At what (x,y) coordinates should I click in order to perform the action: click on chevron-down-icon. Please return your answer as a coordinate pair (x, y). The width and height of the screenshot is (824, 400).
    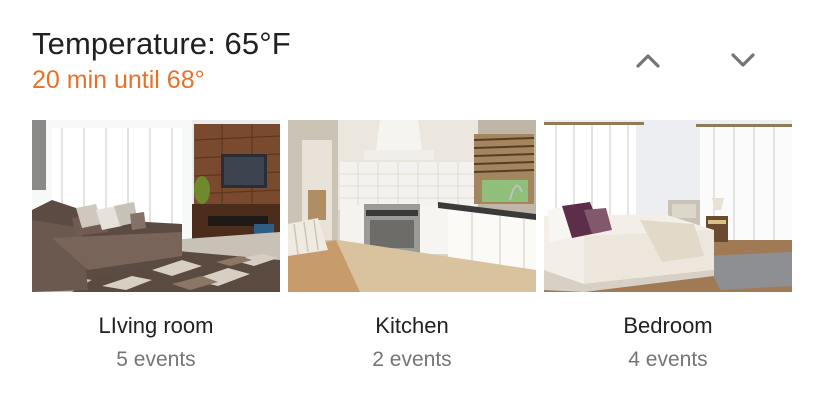
    Looking at the image, I should click on (743, 60).